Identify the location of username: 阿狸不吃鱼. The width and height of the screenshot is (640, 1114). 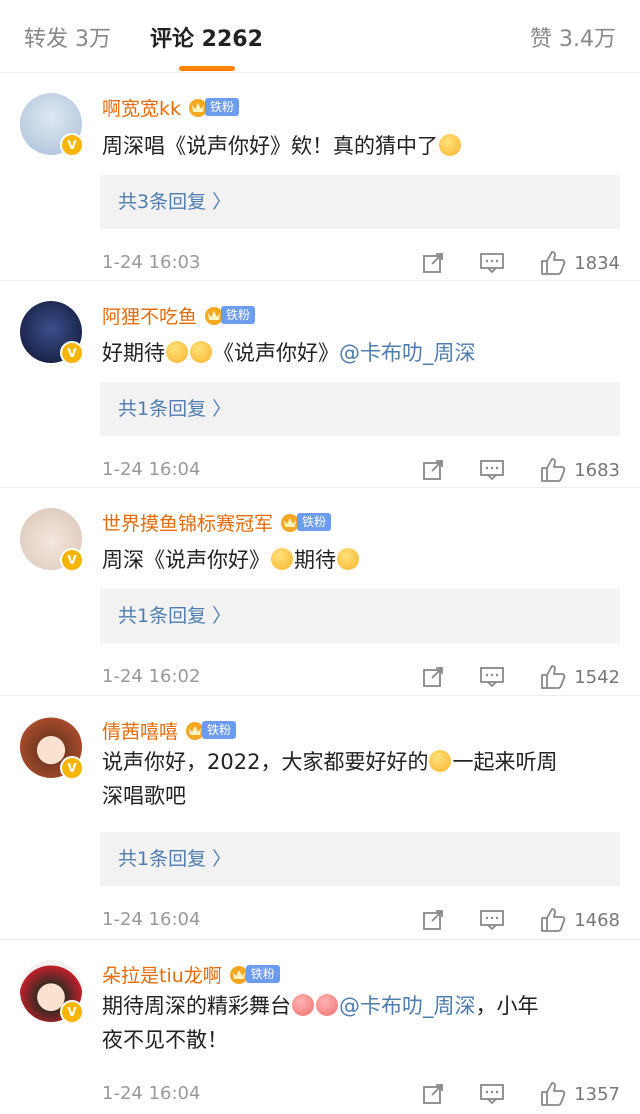
(149, 315).